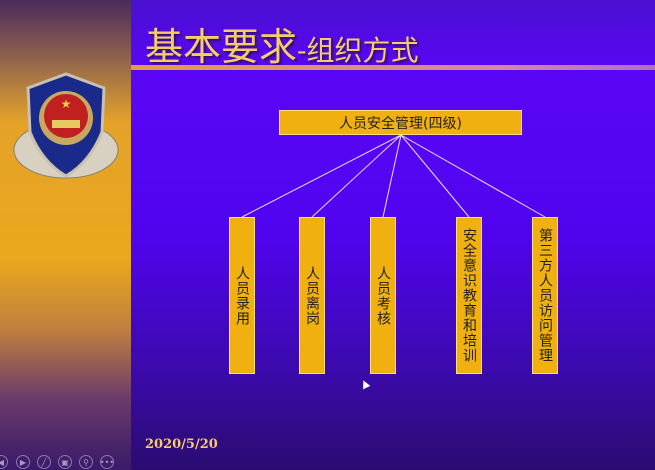 The height and width of the screenshot is (470, 655). I want to click on org-child-box: 第三方人员访问管理, so click(545, 295).